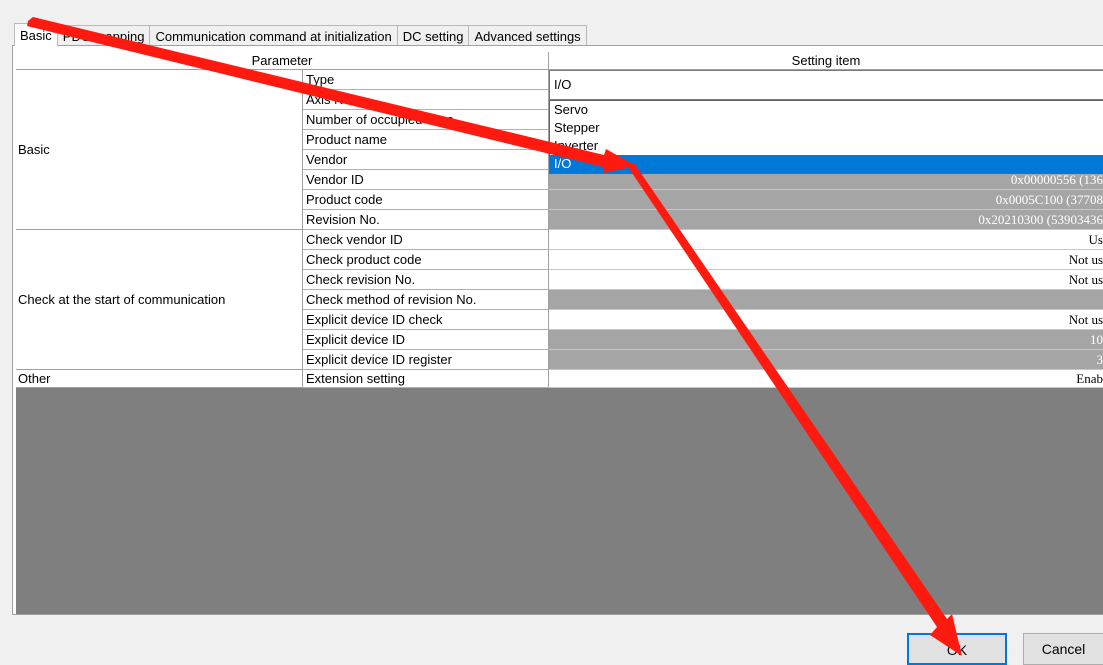  What do you see at coordinates (826, 240) in the screenshot?
I see `param-value-check-vendor-id: Us` at bounding box center [826, 240].